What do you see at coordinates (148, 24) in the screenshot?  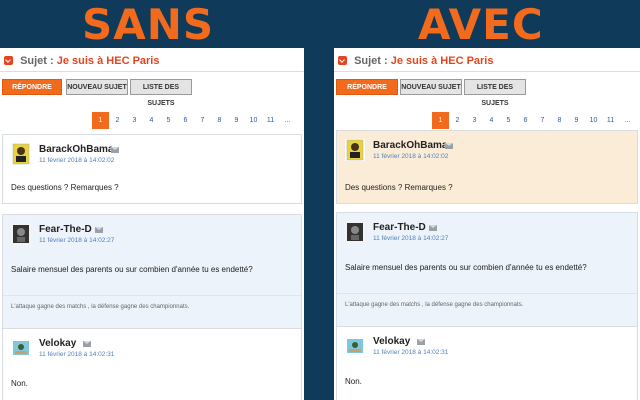 I see `heading-sans: SANS` at bounding box center [148, 24].